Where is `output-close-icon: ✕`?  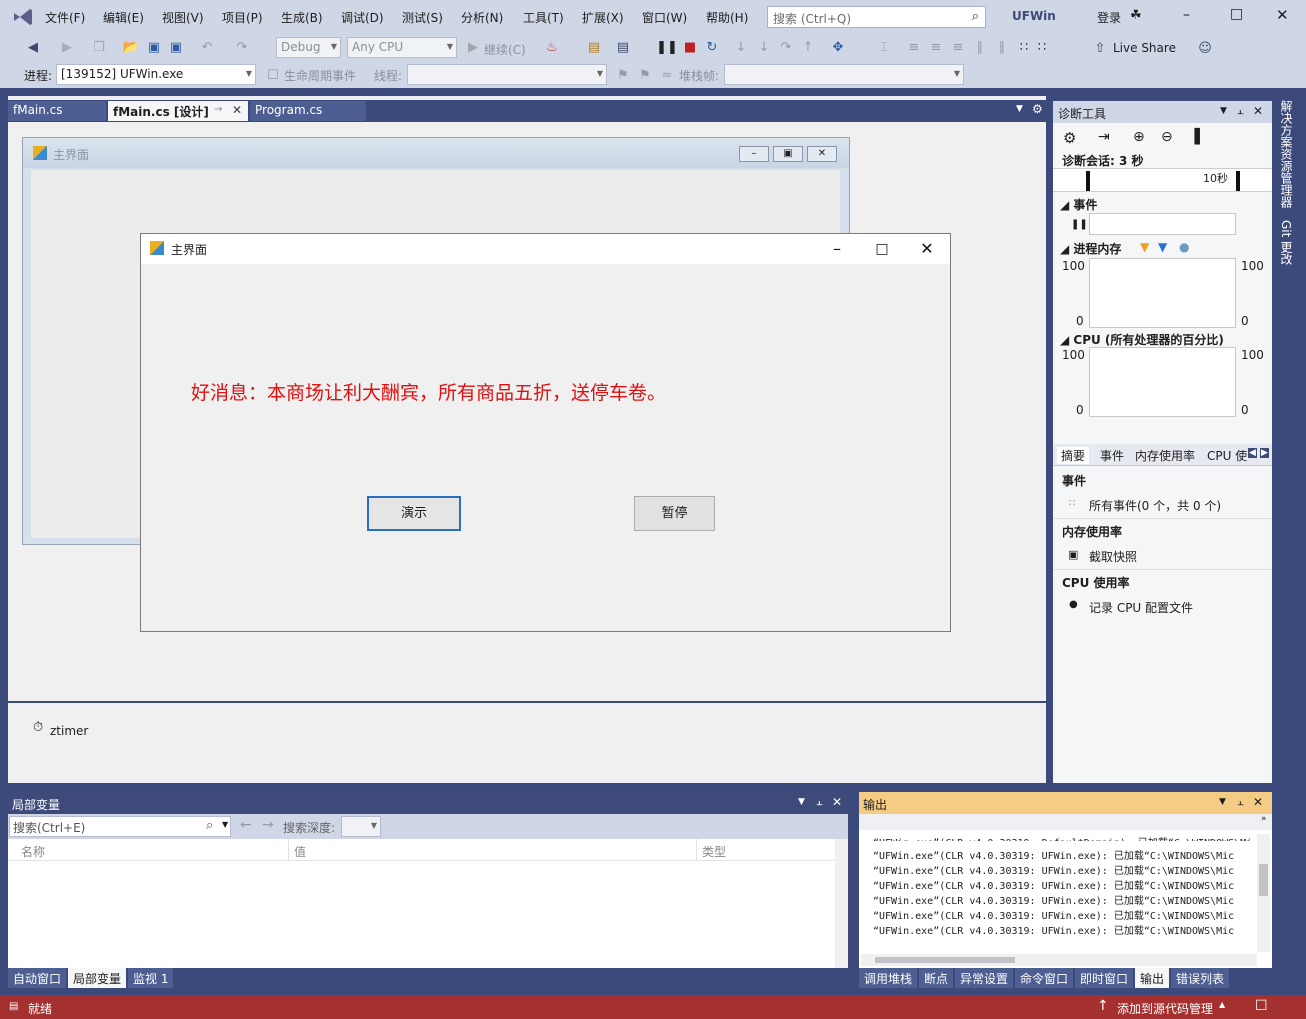 output-close-icon: ✕ is located at coordinates (1258, 802).